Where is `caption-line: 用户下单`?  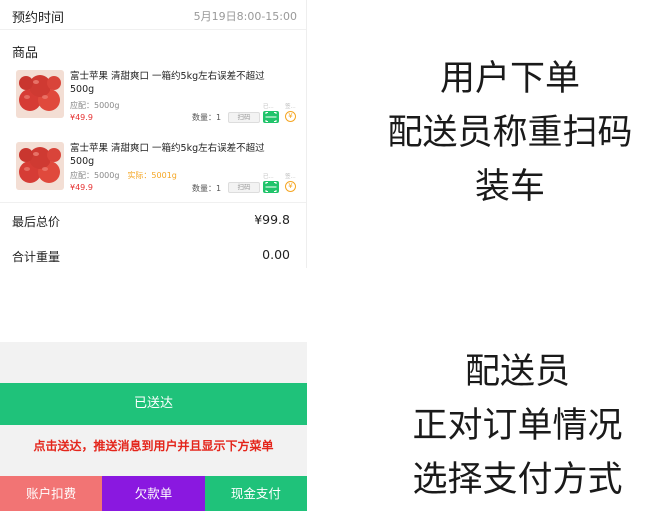 caption-line: 用户下单 is located at coordinates (509, 79).